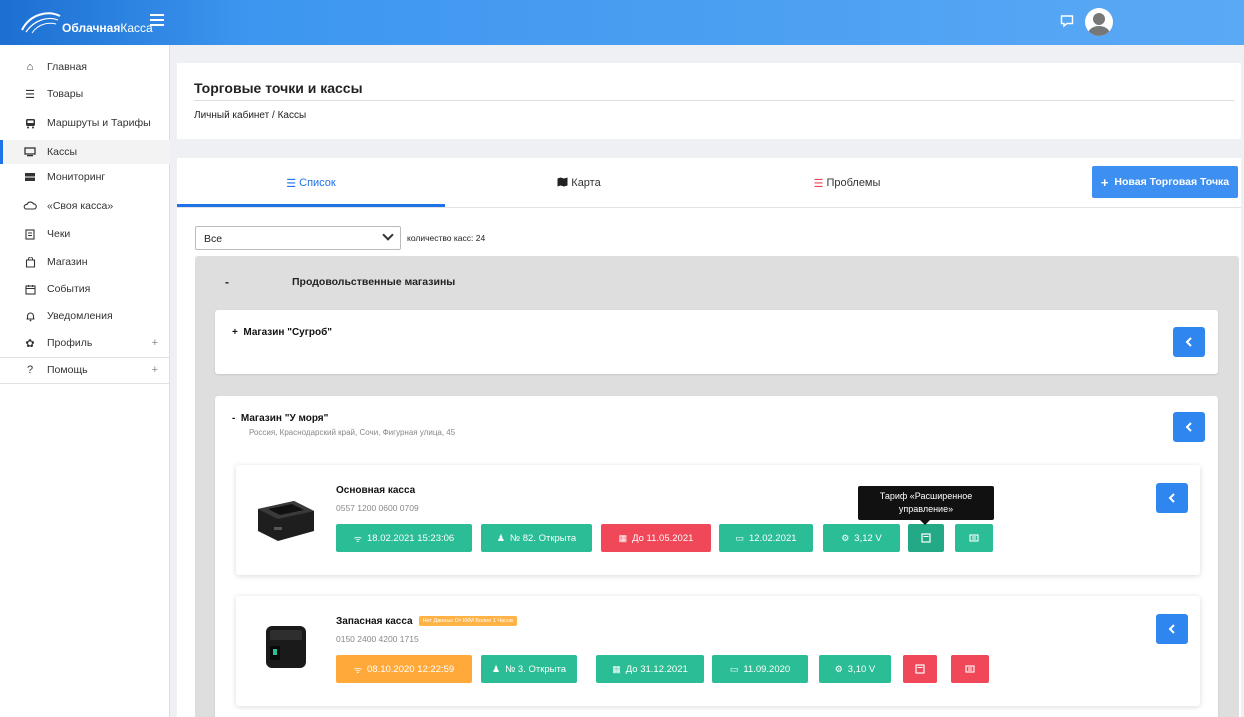 This screenshot has width=1244, height=717. I want to click on sidebar-item-label: Уведомления, so click(80, 316).